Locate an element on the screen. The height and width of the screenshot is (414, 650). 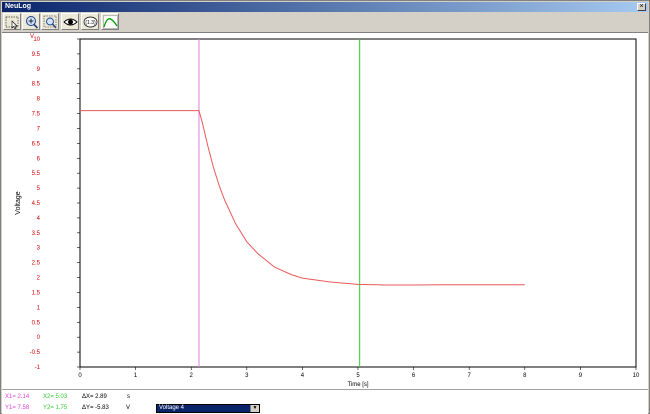
y-tick-label: 8 is located at coordinates (39, 100).